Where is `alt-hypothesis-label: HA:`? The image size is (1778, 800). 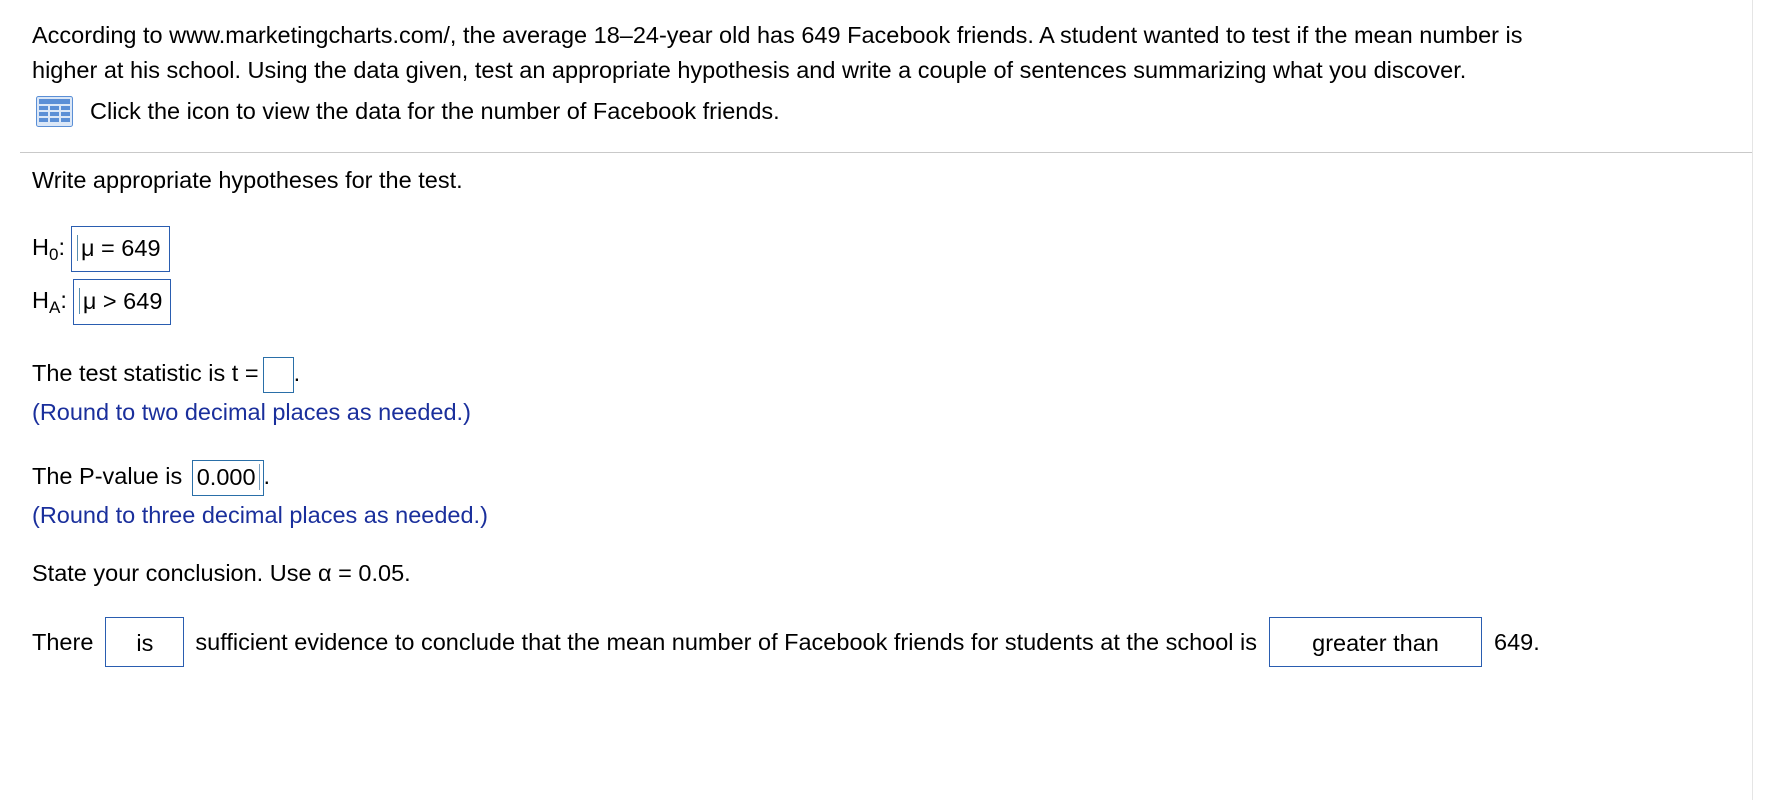 alt-hypothesis-label: HA: is located at coordinates (49, 301).